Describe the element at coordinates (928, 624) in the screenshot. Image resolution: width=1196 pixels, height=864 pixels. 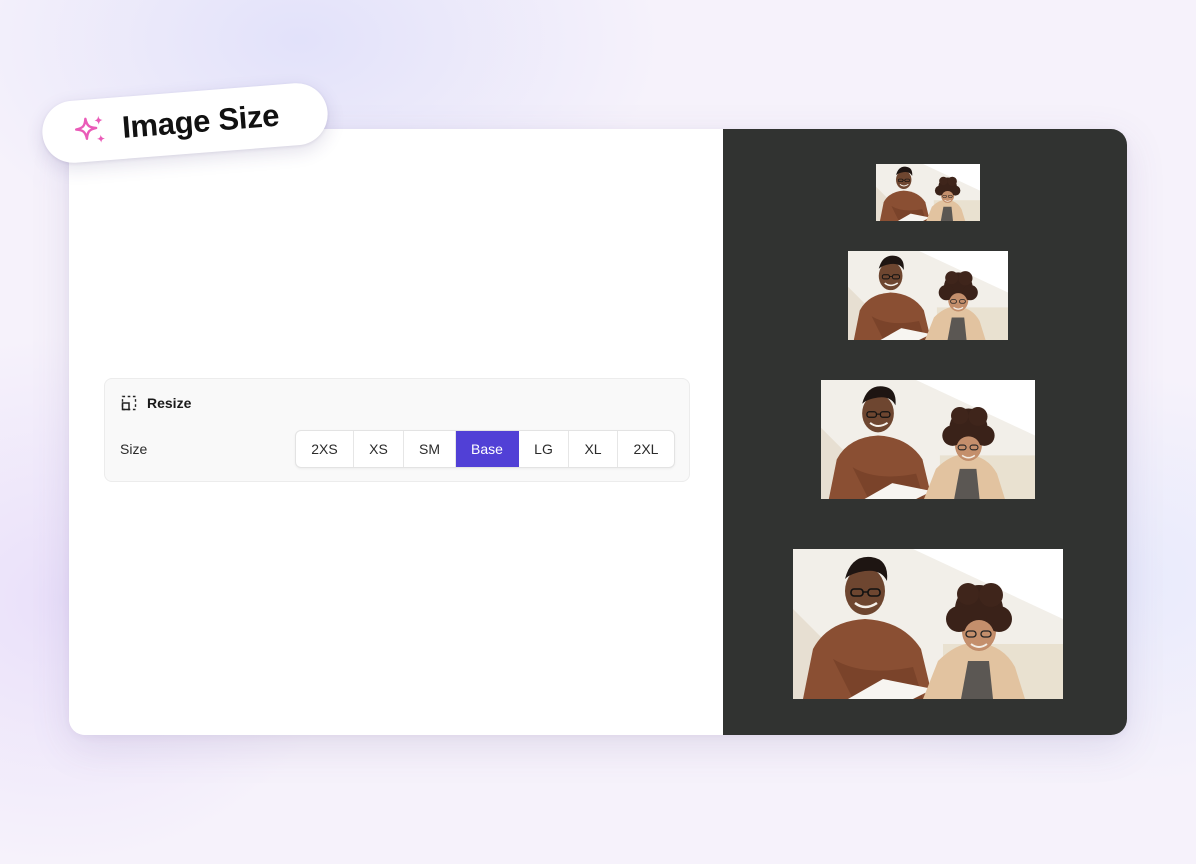
I see `preview-image-lg` at that location.